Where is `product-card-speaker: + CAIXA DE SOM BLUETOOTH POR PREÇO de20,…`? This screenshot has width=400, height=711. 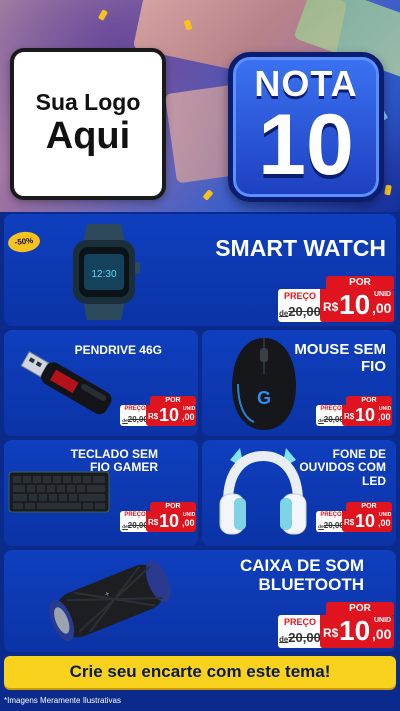 product-card-speaker: + CAIXA DE SOM BLUETOOTH POR PREÇO de20,… is located at coordinates (200, 601).